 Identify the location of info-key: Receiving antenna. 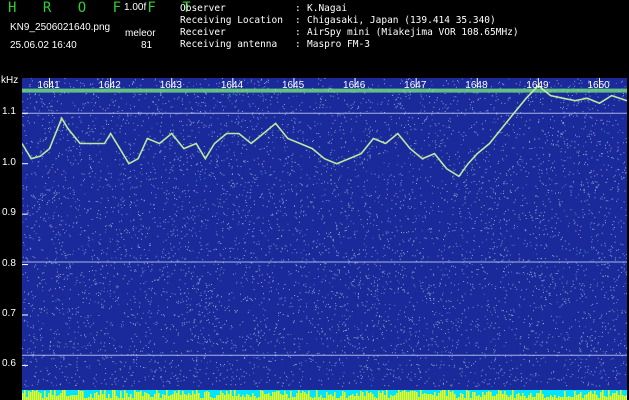
(229, 44).